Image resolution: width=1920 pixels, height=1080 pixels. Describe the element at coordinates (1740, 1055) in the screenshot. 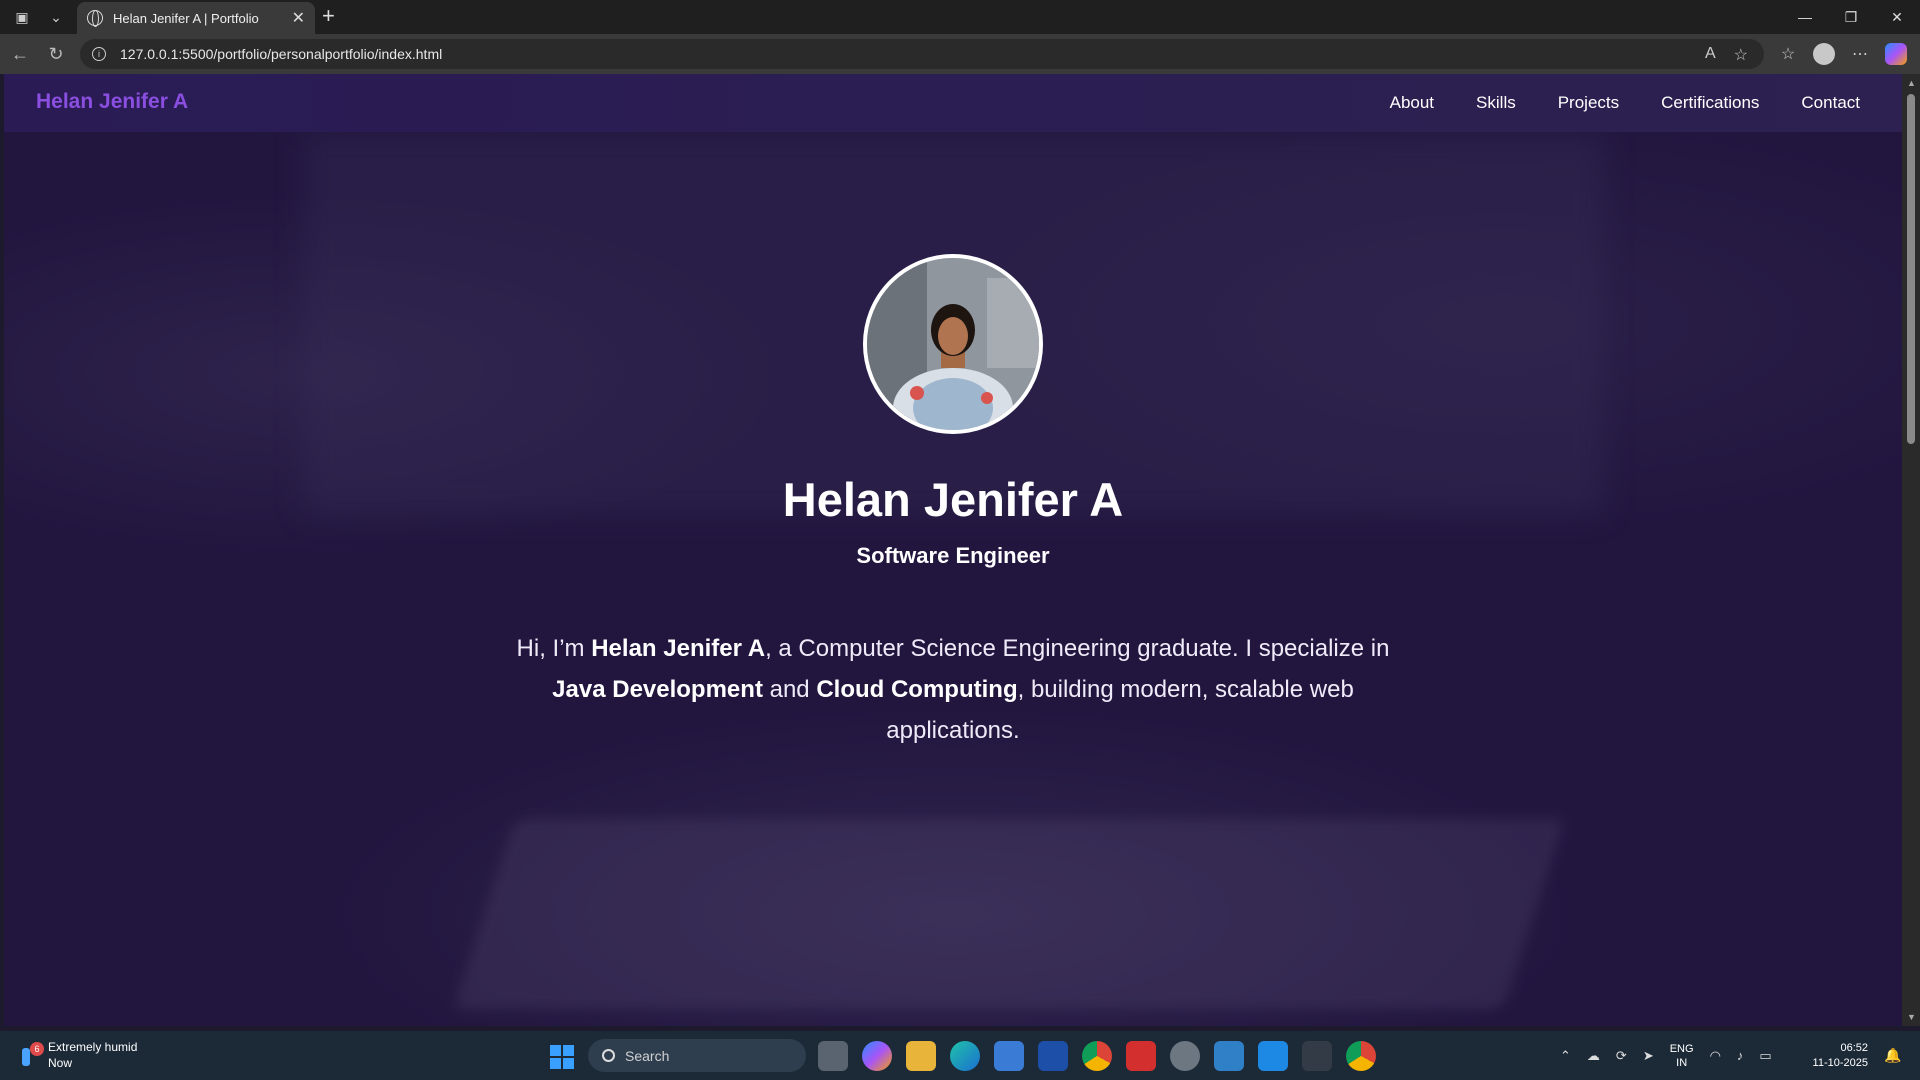

I see `volume-icon: ♪` at that location.